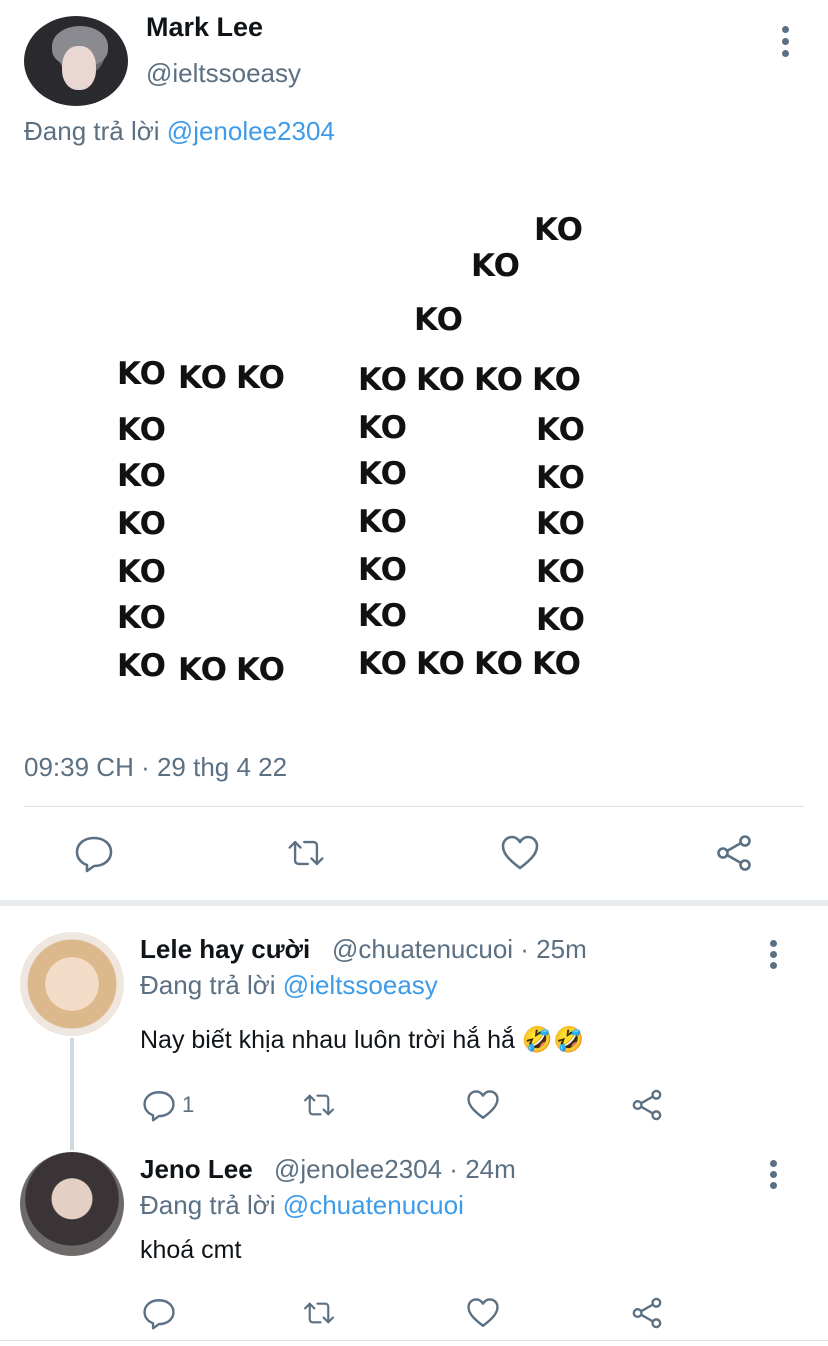  I want to click on section-separator, so click(414, 903).